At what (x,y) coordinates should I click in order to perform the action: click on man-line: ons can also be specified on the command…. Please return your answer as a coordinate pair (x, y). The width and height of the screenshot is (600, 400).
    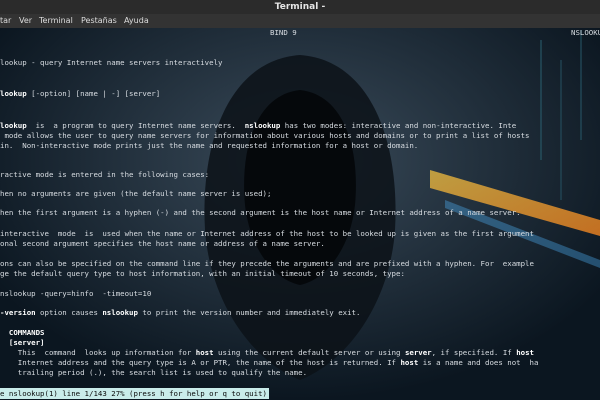
    Looking at the image, I should click on (267, 264).